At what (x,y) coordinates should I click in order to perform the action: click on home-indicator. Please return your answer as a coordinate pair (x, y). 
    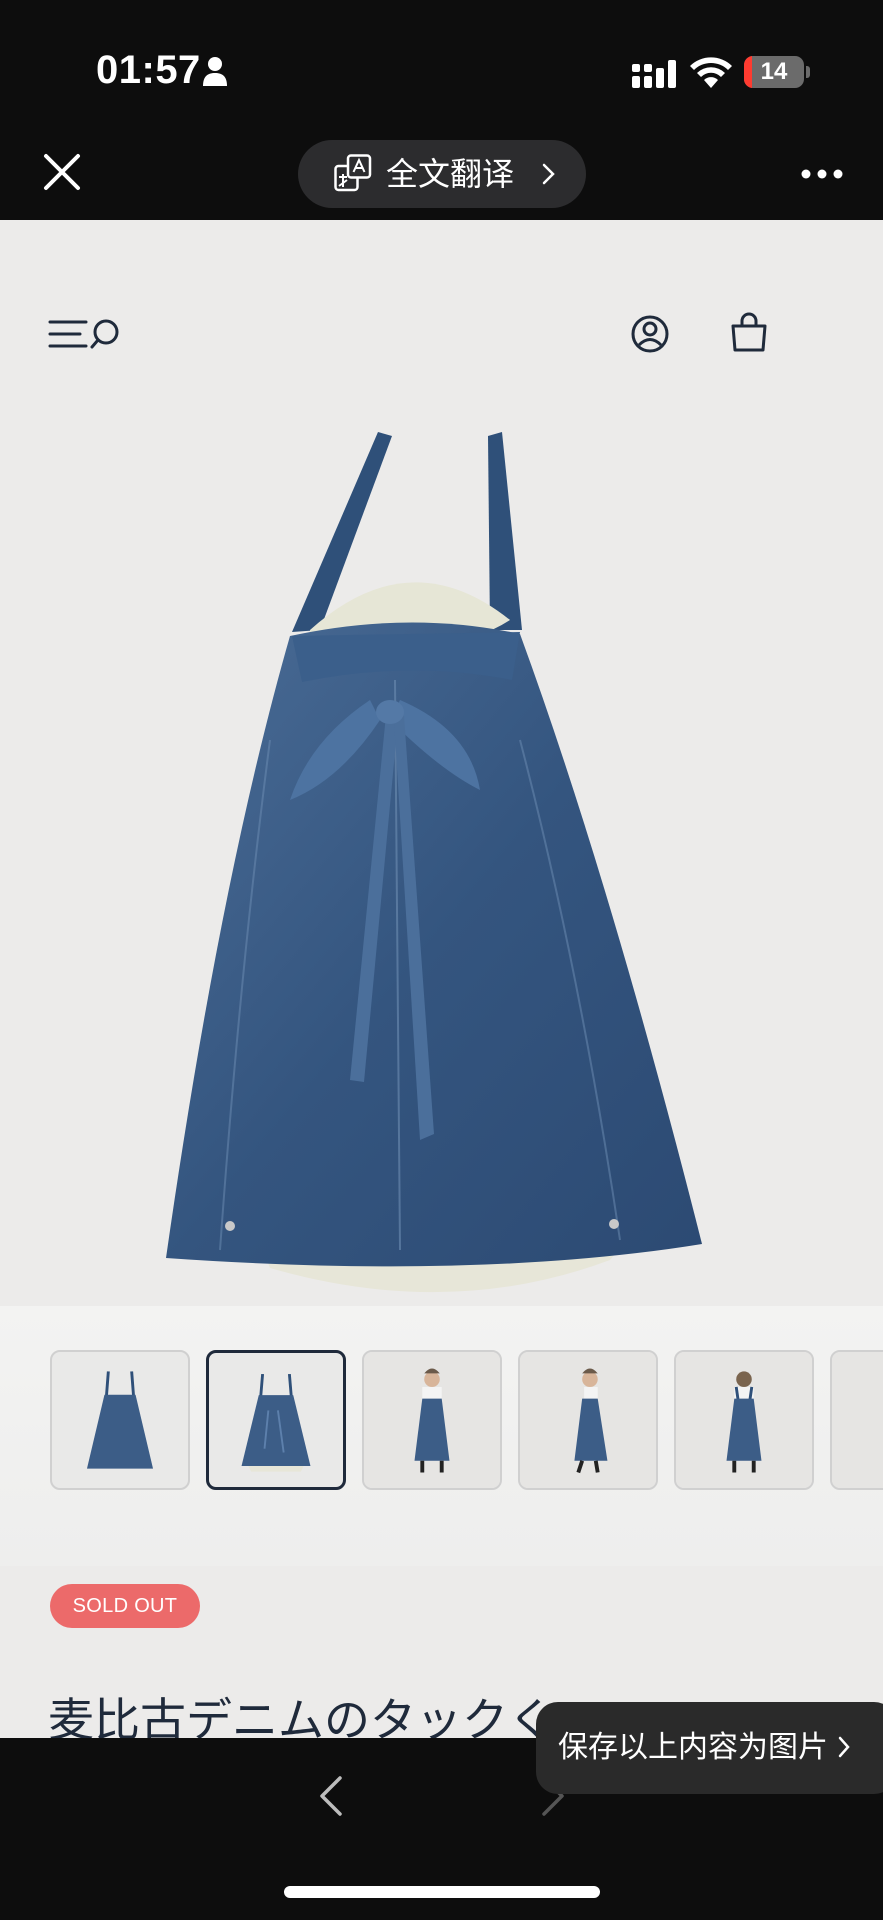
    Looking at the image, I should click on (442, 1892).